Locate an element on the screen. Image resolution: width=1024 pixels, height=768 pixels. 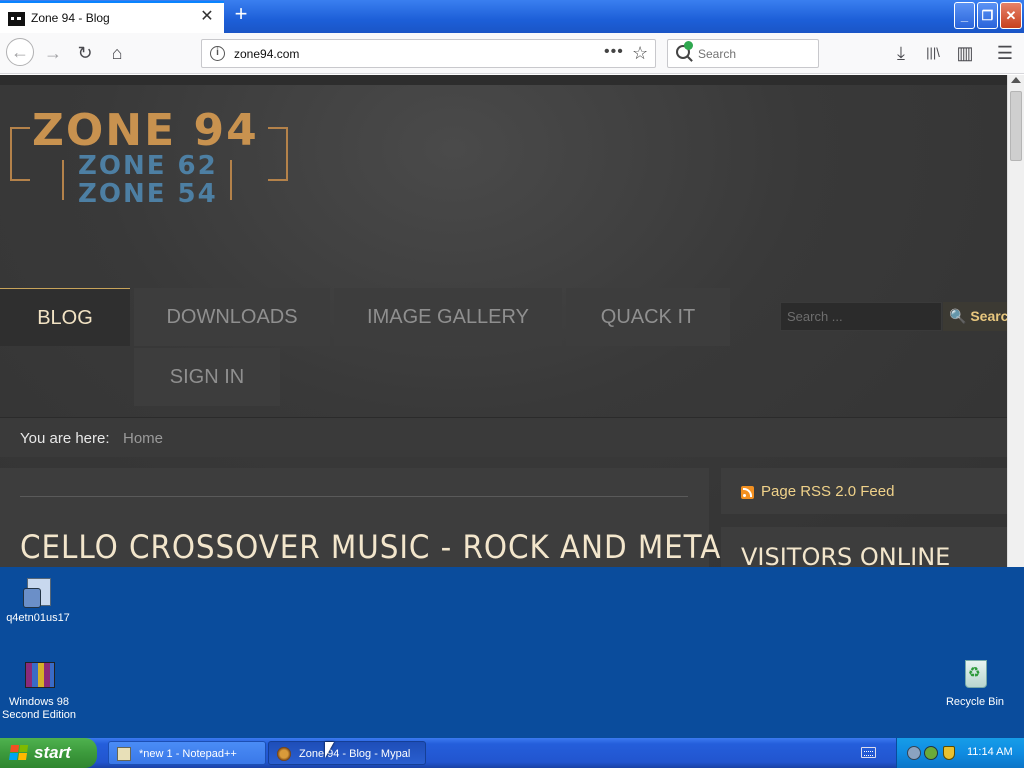
tab-strip: Zone 94 - Blog ✕ + _ ❐ ✕ is located at coordinates (512, 16).